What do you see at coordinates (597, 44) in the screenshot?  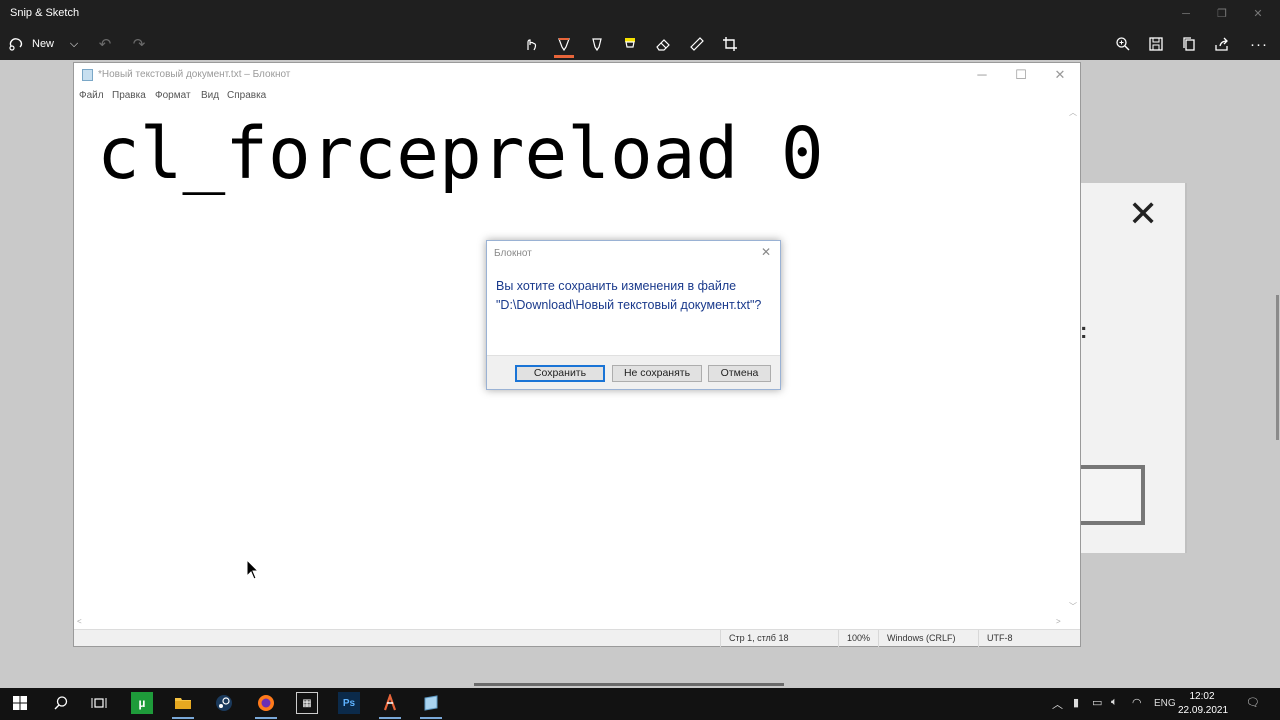 I see `pencil-icon` at bounding box center [597, 44].